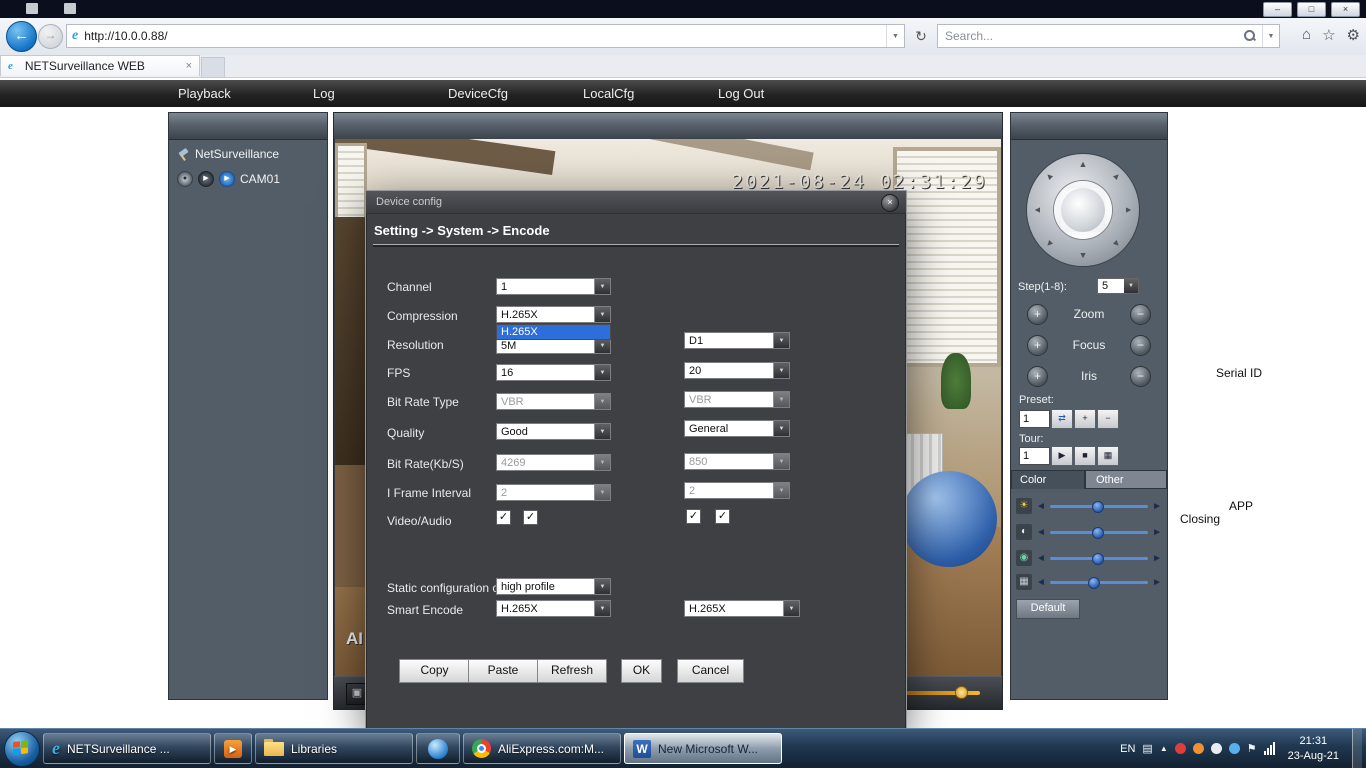 The height and width of the screenshot is (768, 1366). Describe the element at coordinates (1140, 345) in the screenshot. I see `focus-out-button: −` at that location.